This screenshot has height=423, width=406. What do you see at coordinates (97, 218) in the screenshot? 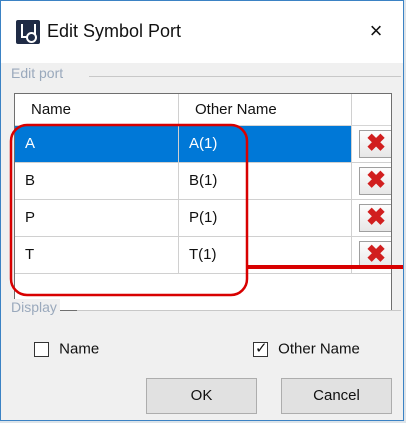
I see `port-name-cell: P` at bounding box center [97, 218].